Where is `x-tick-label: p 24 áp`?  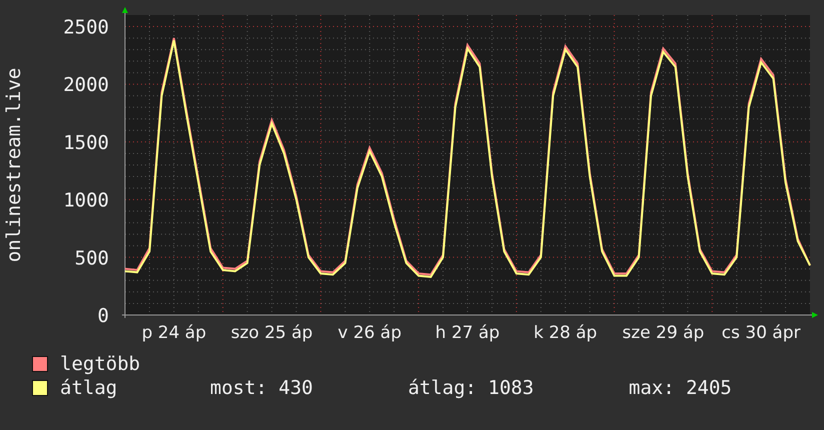
x-tick-label: p 24 áp is located at coordinates (174, 333).